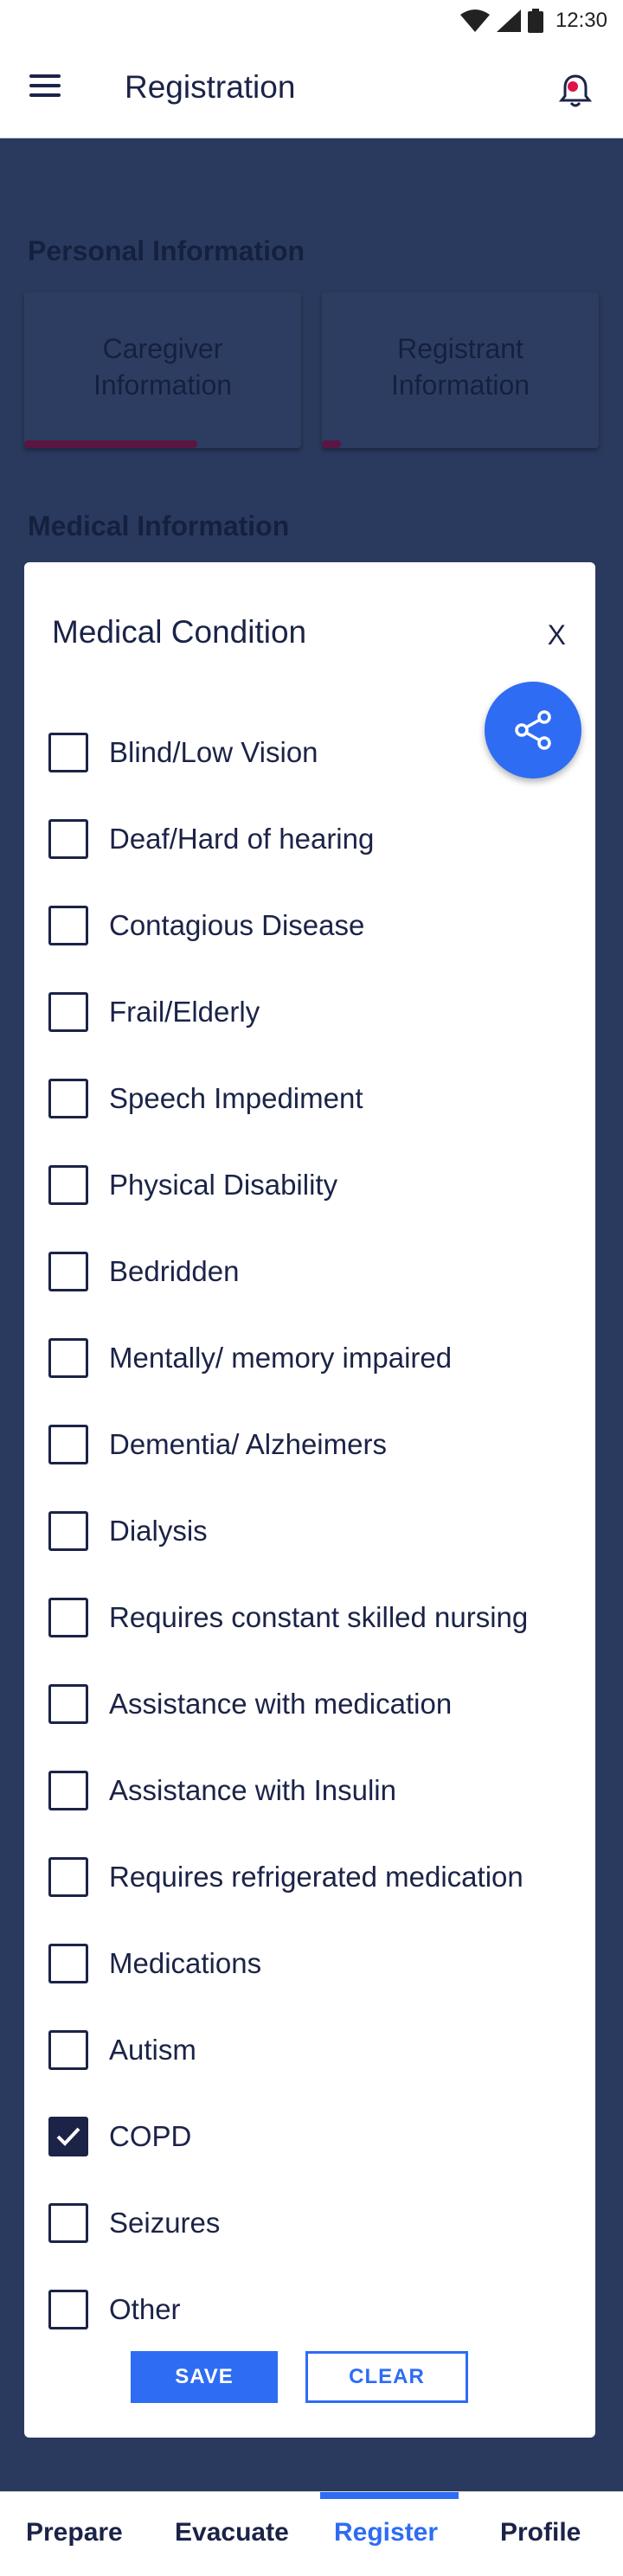 This screenshot has height=2576, width=623. What do you see at coordinates (509, 21) in the screenshot?
I see `cellular-signal-icon` at bounding box center [509, 21].